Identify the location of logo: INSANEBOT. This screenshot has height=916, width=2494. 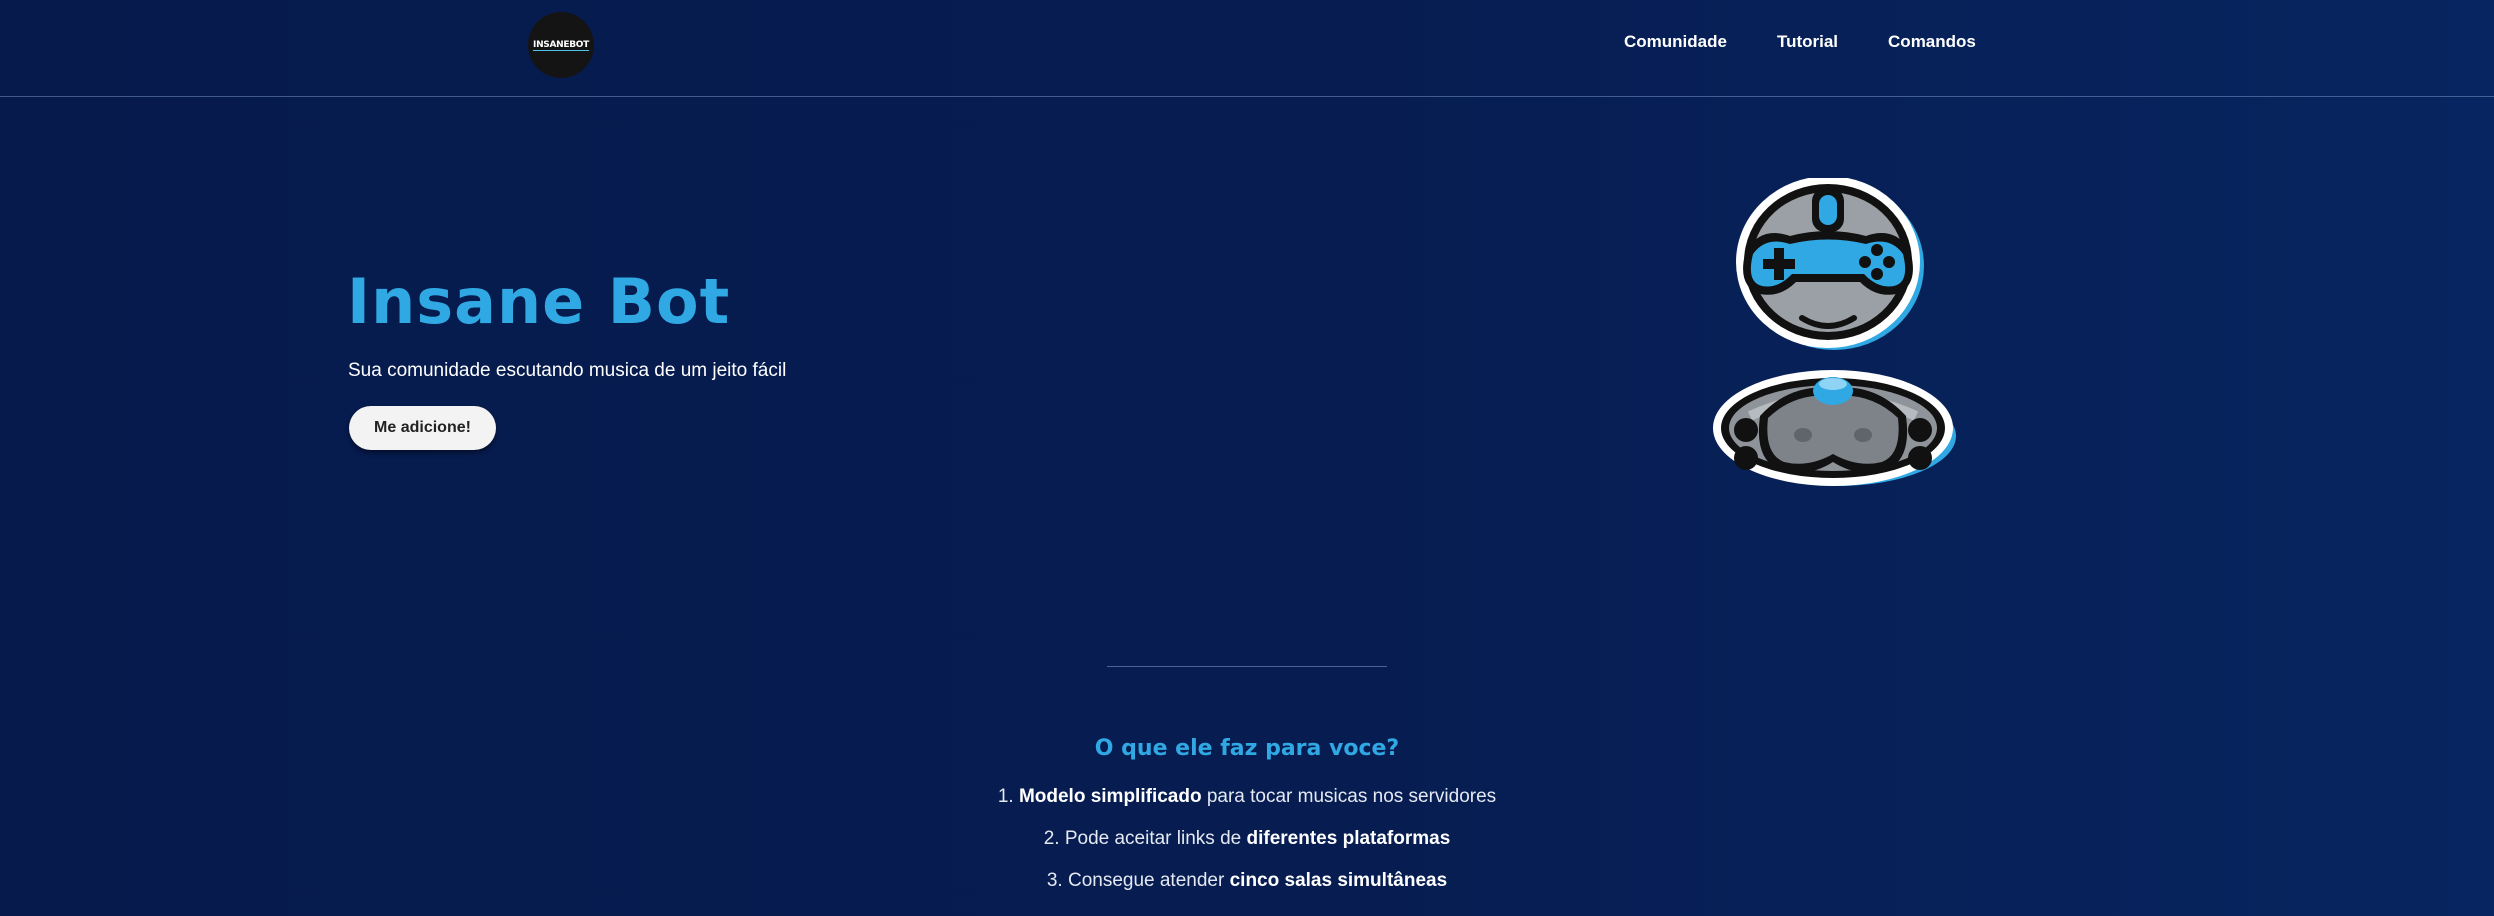
(561, 45).